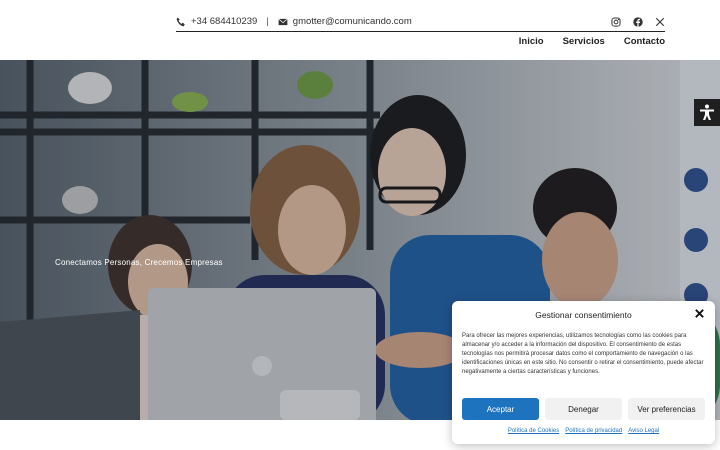 Image resolution: width=720 pixels, height=450 pixels. Describe the element at coordinates (531, 41) in the screenshot. I see `nav-item-inicio: Inicio` at that location.